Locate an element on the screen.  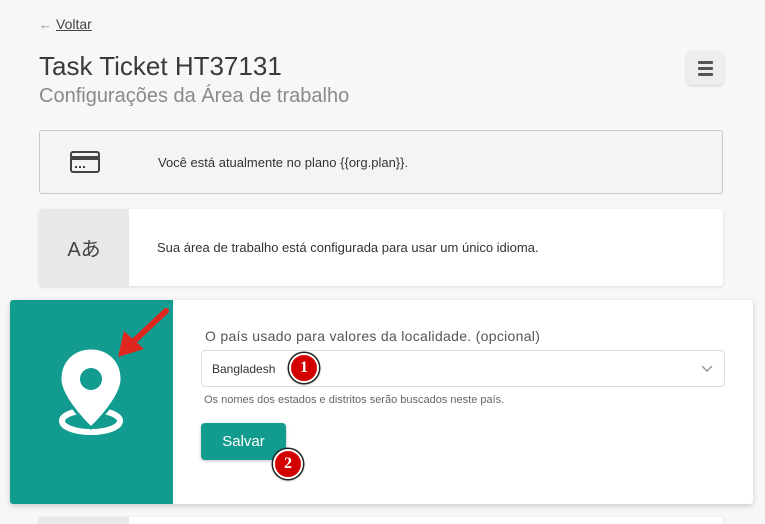
credit-card-icon is located at coordinates (85, 162).